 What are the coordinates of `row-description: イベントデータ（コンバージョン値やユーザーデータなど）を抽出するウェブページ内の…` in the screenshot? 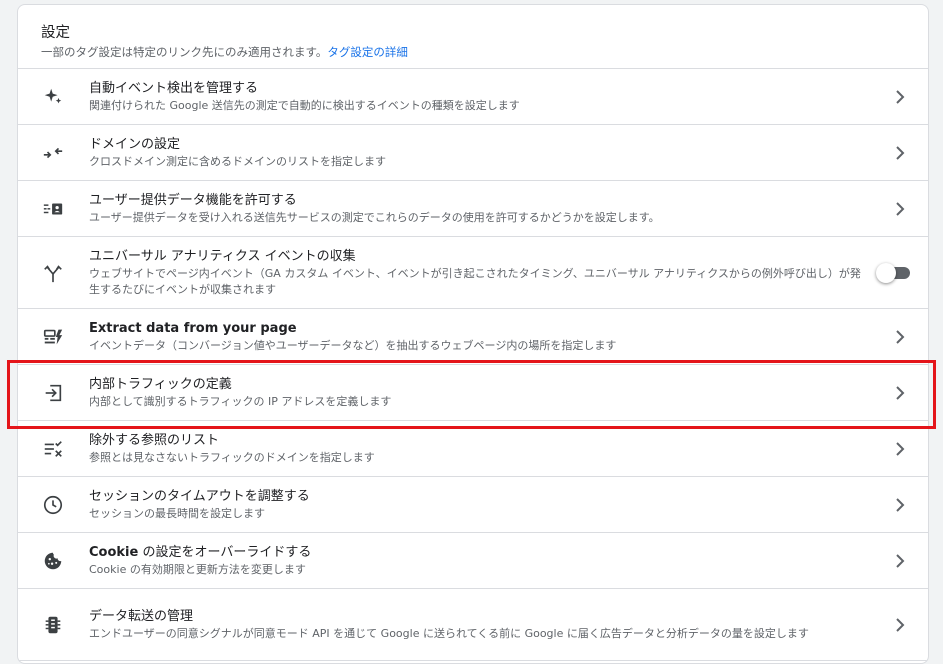 It's located at (353, 345).